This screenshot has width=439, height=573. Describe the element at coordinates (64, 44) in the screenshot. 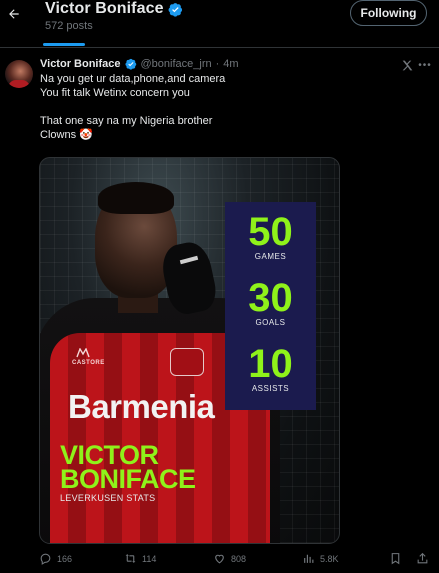

I see `active-tab-indicator` at that location.